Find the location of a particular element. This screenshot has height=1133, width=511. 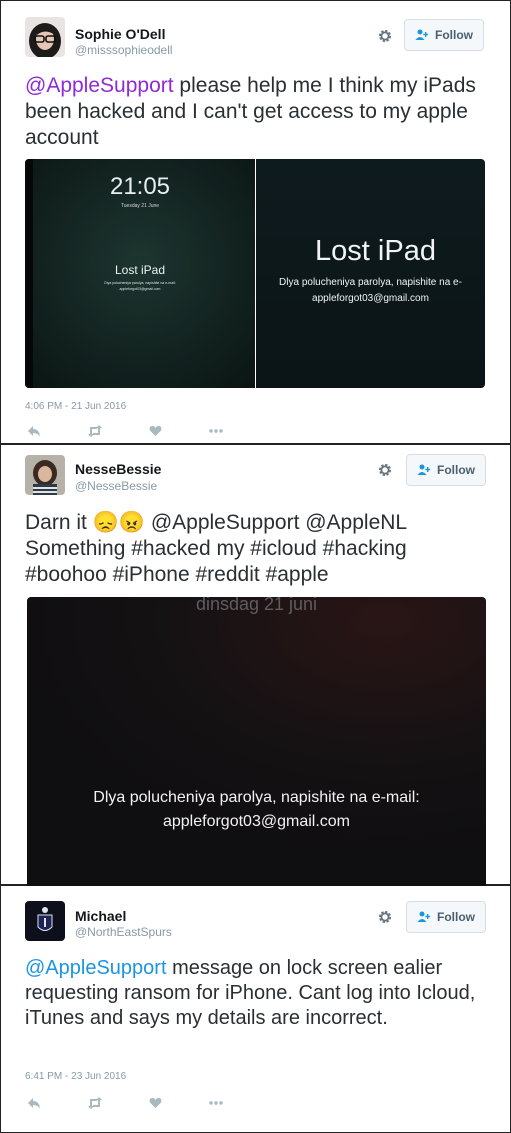

tweet-timestamp: 4:06 PM - 21 Jun 2016 is located at coordinates (75, 406).